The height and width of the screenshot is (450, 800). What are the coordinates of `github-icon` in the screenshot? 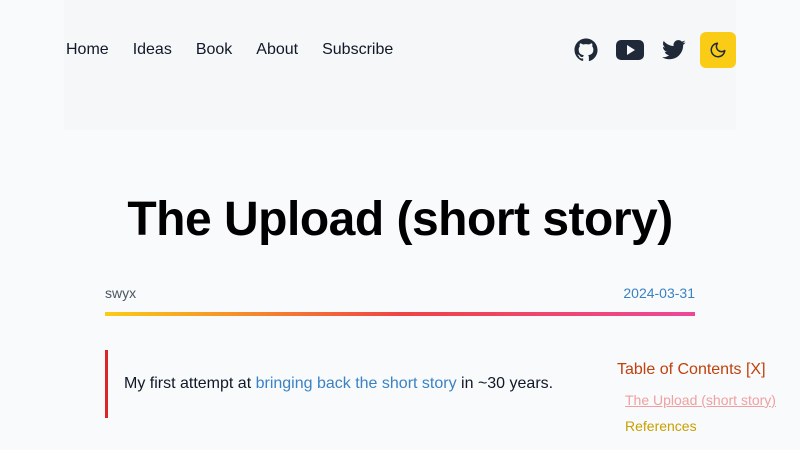 It's located at (586, 50).